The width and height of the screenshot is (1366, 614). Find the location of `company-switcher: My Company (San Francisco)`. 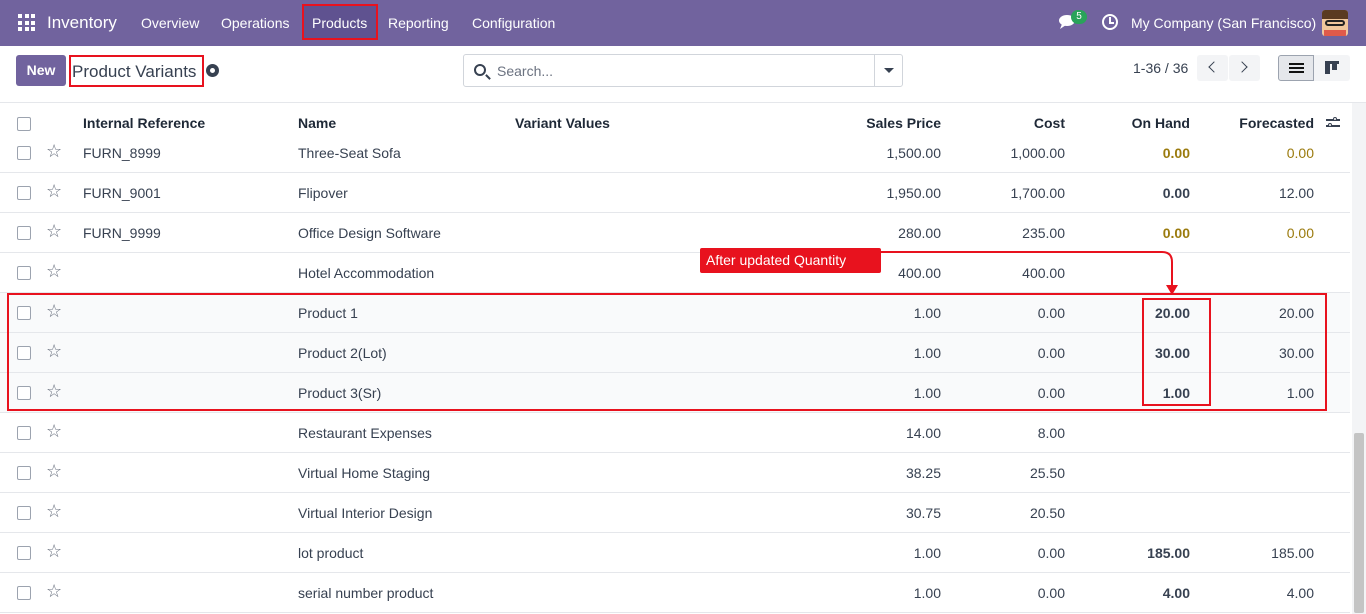

company-switcher: My Company (San Francisco) is located at coordinates (1223, 23).